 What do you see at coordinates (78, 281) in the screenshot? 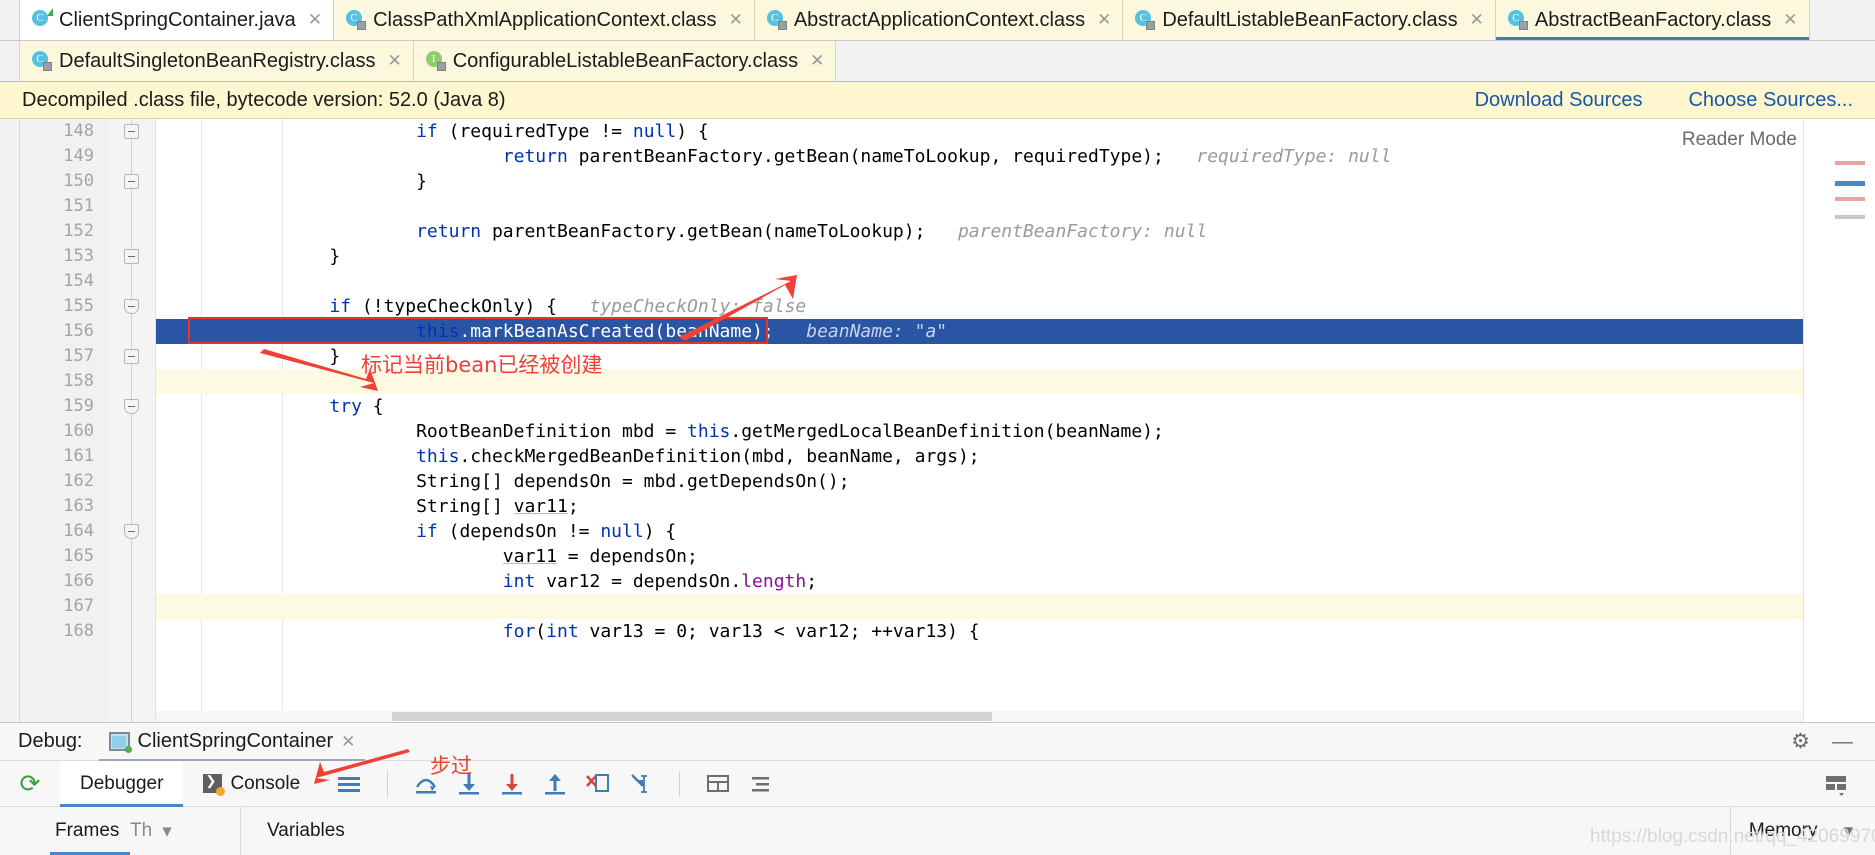
I see `line-number: 154` at bounding box center [78, 281].